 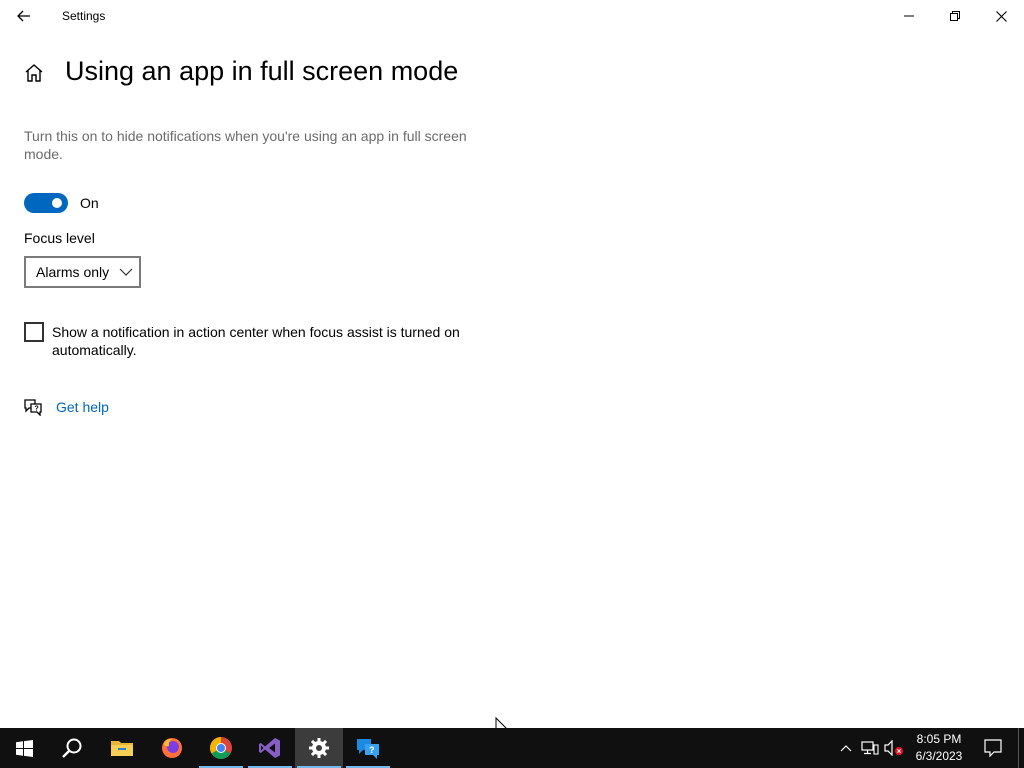 I want to click on taskbar-firefox, so click(x=172, y=748).